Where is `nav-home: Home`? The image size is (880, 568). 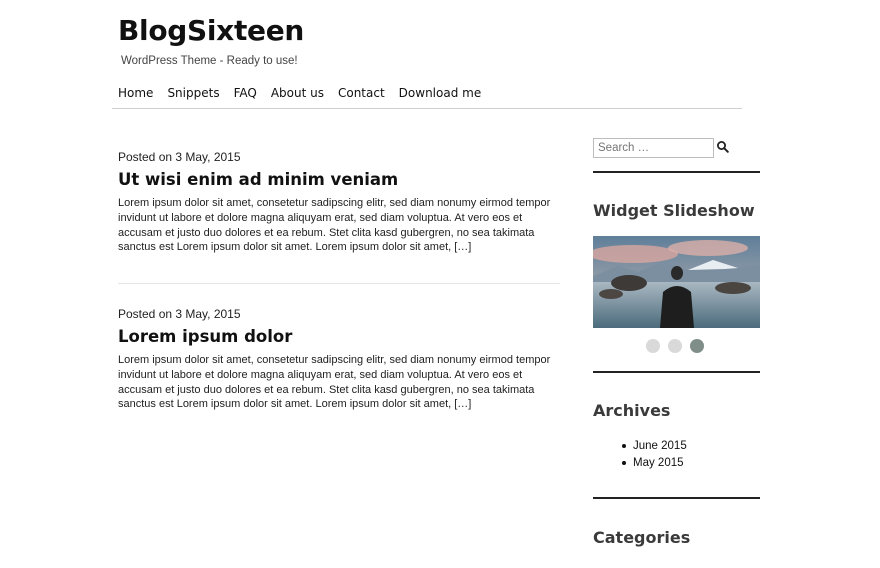 nav-home: Home is located at coordinates (135, 93).